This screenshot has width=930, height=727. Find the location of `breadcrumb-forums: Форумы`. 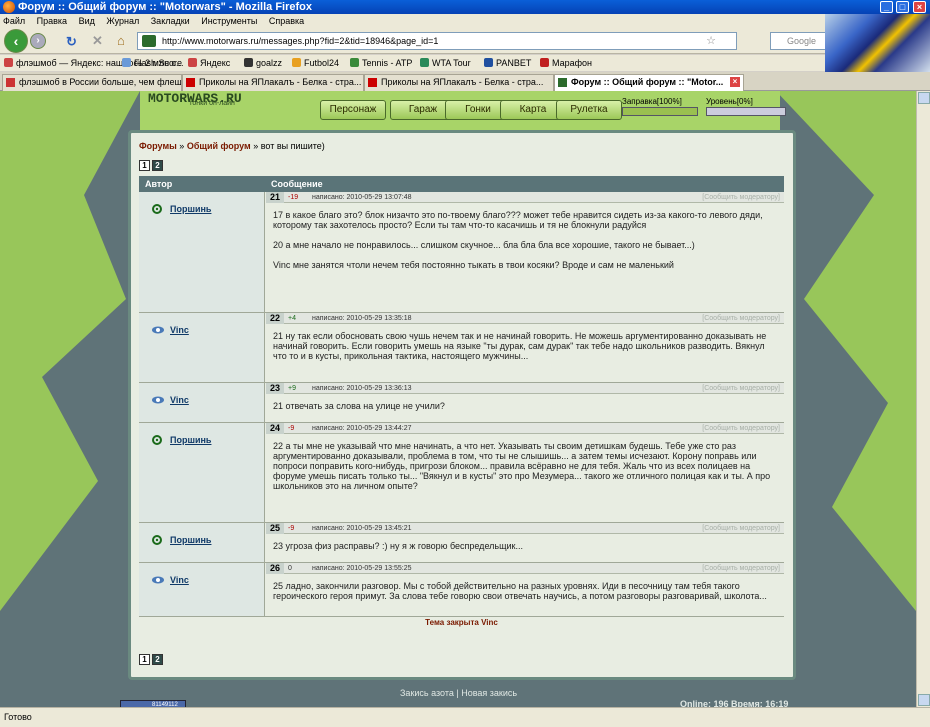

breadcrumb-forums: Форумы is located at coordinates (158, 146).